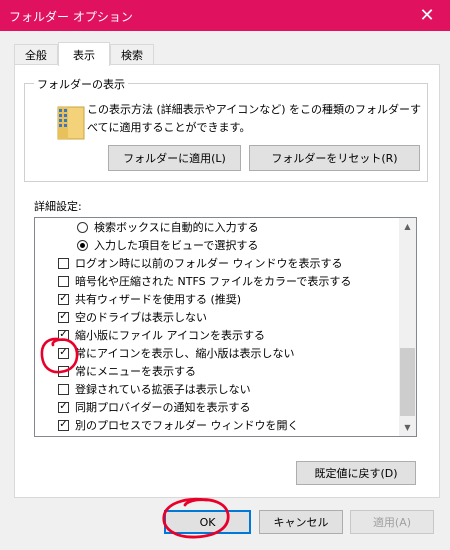 Image resolution: width=450 pixels, height=550 pixels. I want to click on advanced-setting-item: 入力した項目をビューで選択する, so click(167, 245).